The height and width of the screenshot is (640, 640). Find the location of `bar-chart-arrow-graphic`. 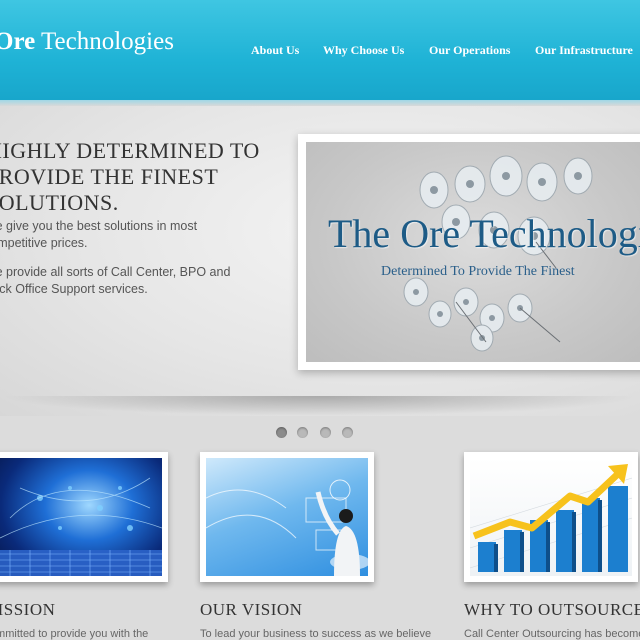

bar-chart-arrow-graphic is located at coordinates (551, 518).